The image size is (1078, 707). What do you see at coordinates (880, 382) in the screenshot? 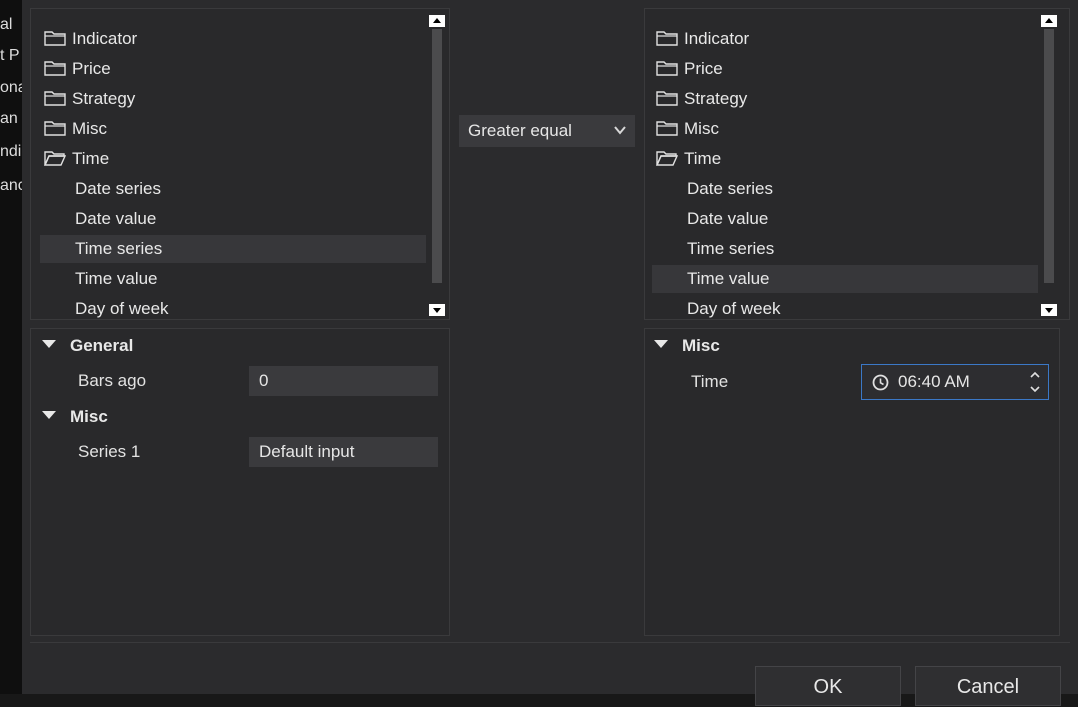
I see `clock-icon` at bounding box center [880, 382].